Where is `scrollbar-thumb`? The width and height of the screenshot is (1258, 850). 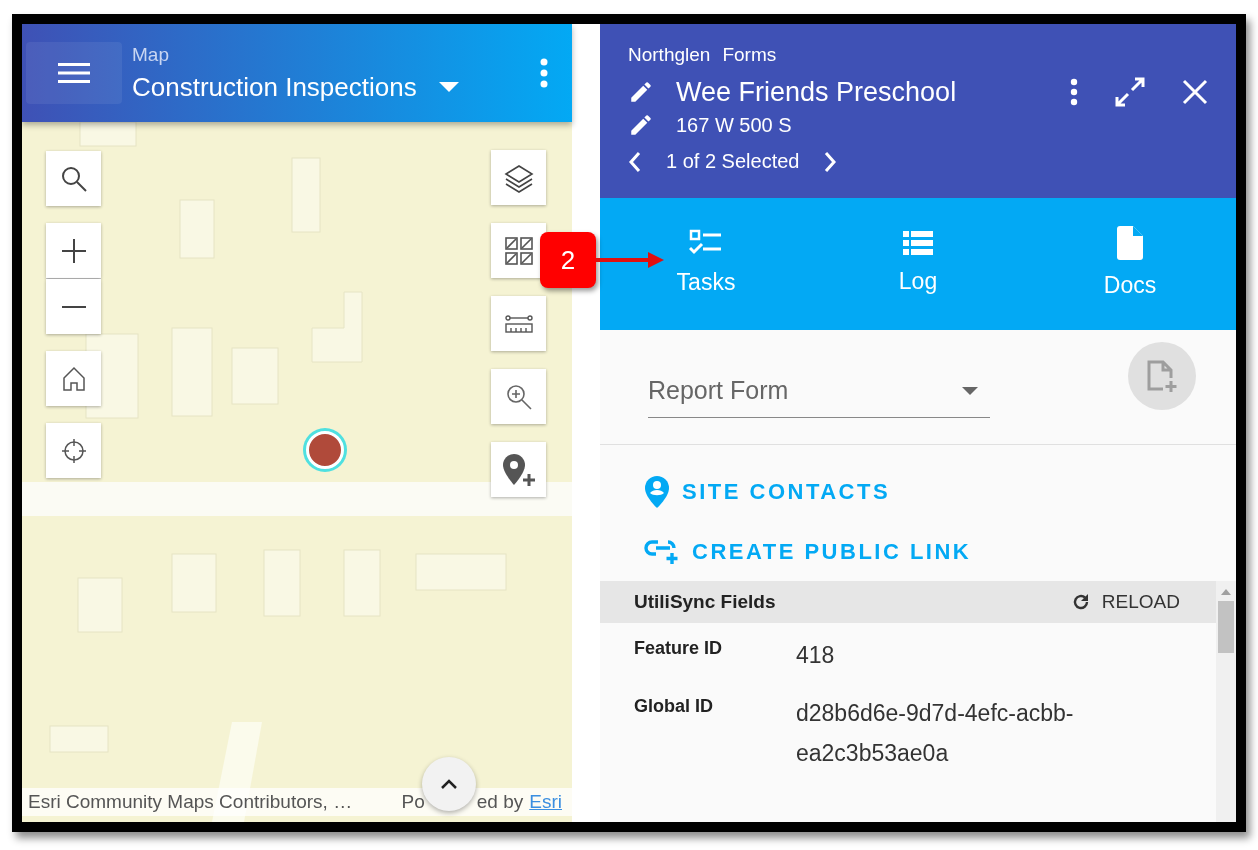
scrollbar-thumb is located at coordinates (1226, 627).